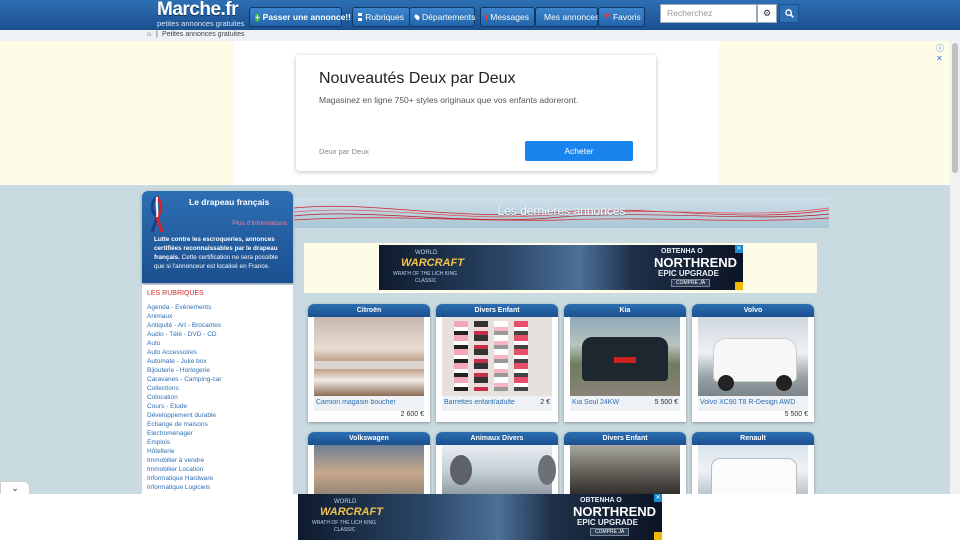 The width and height of the screenshot is (960, 540). What do you see at coordinates (203, 34) in the screenshot?
I see `breadcrumb-current: Petites annonces gratuites` at bounding box center [203, 34].